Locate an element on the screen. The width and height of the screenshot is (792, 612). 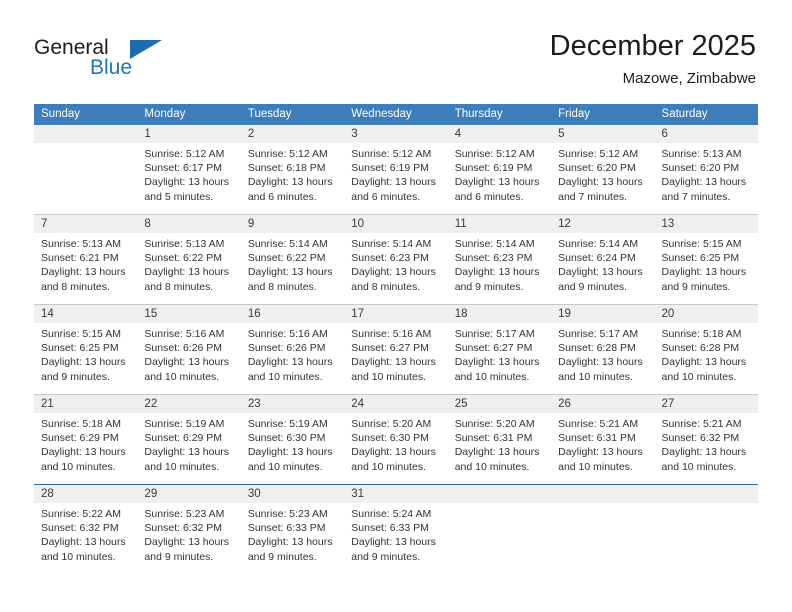
sunset-text: Sunset: 6:29 PM is located at coordinates (80, 438).